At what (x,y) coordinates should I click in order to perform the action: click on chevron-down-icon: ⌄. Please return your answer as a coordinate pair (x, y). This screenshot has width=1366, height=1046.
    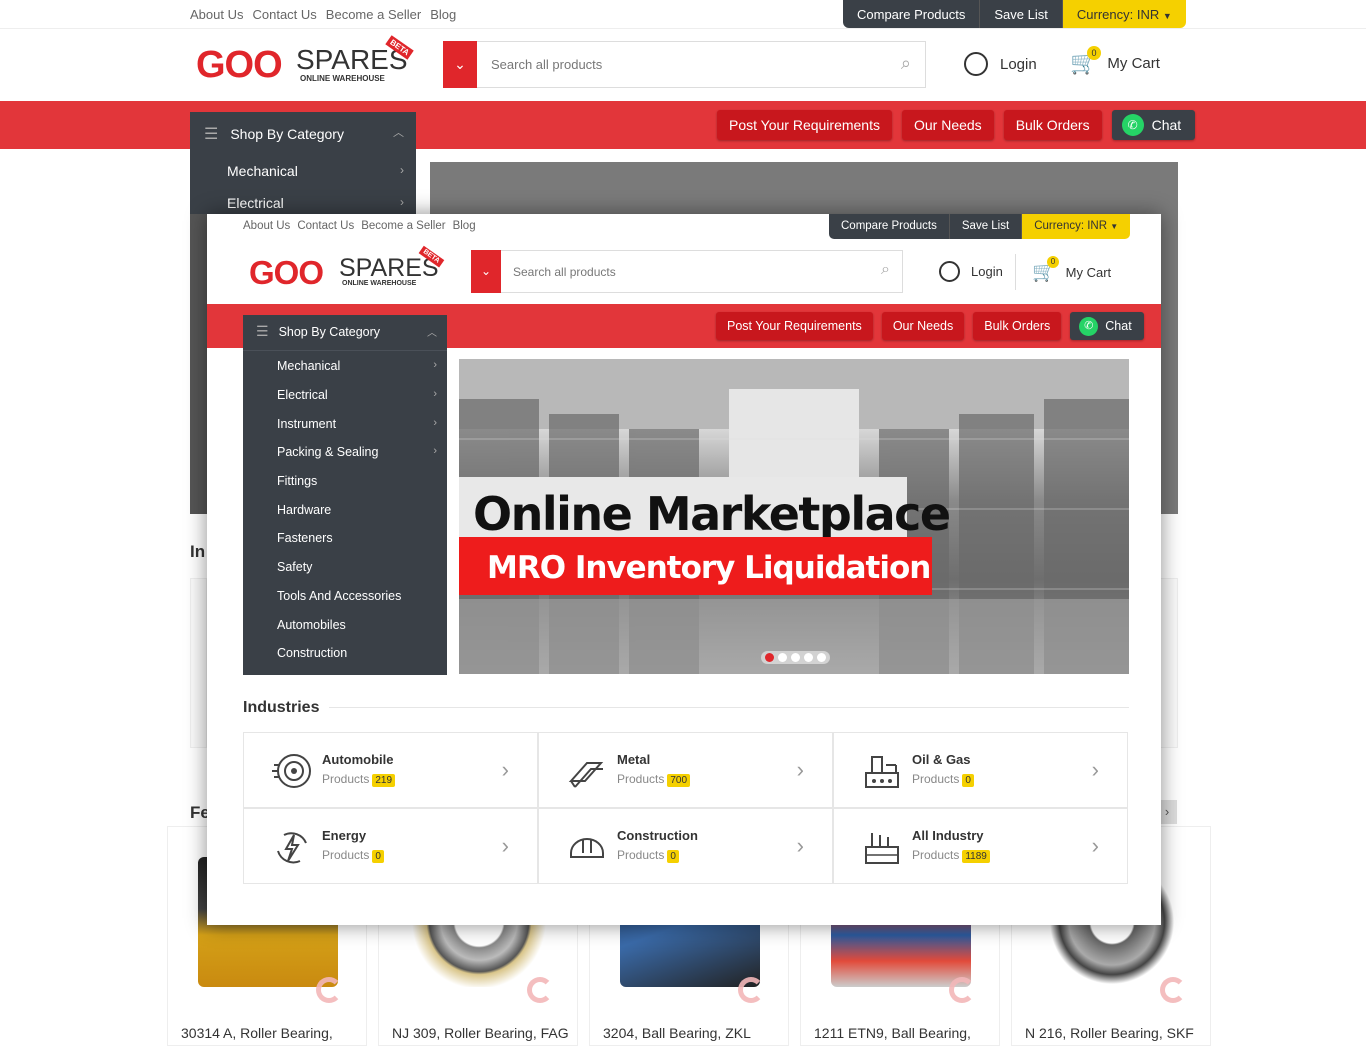
    Looking at the image, I should click on (460, 64).